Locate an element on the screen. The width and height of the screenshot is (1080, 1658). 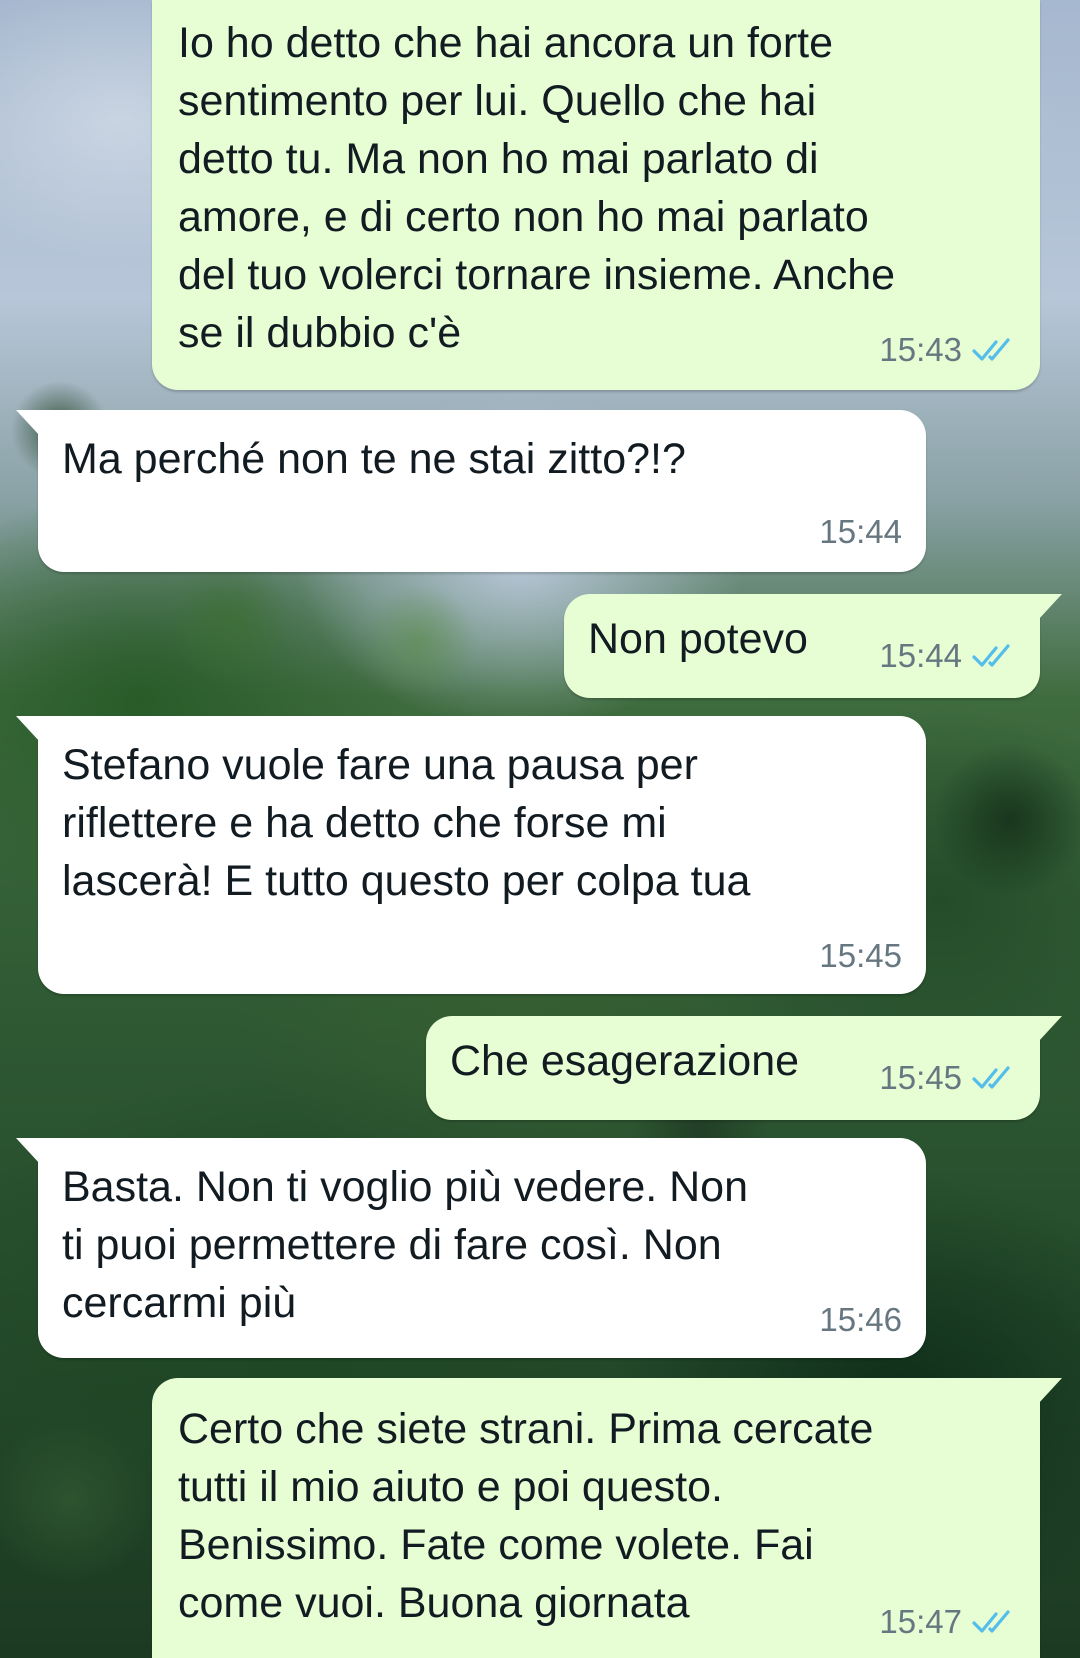
message-meta: 15:46 is located at coordinates (860, 1320).